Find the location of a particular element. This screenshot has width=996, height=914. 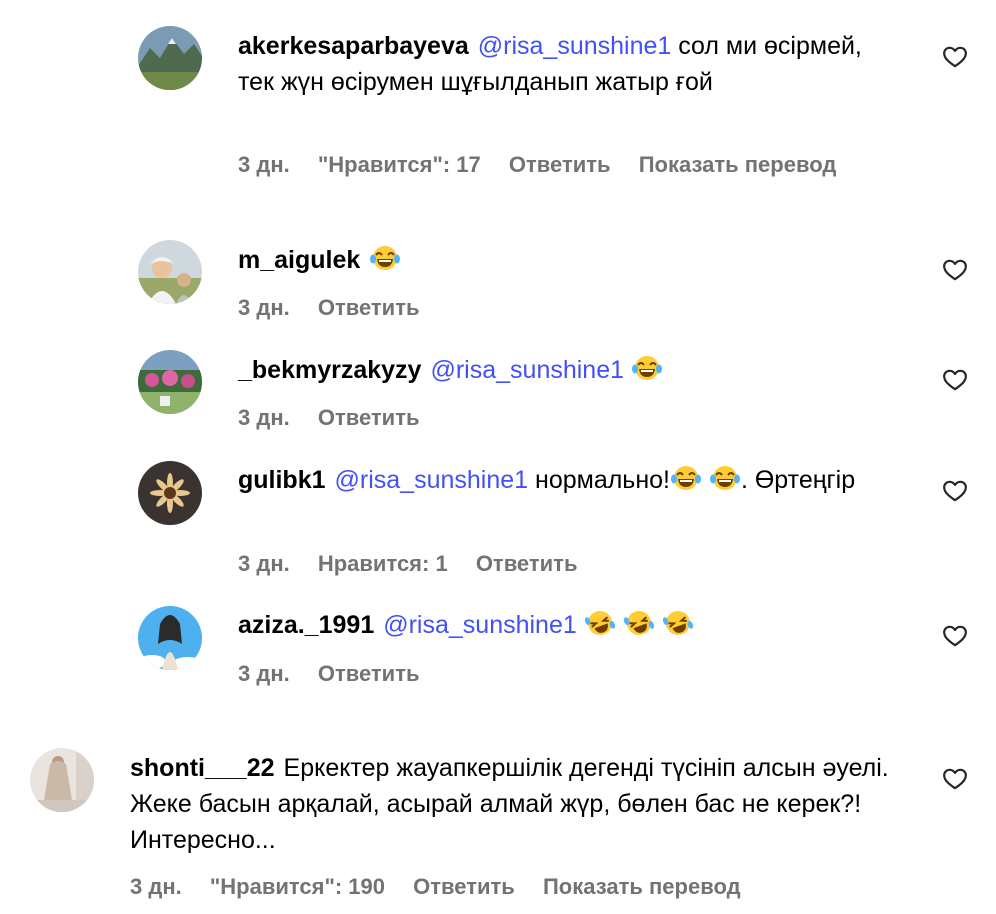

likes-count: Нравится: 1 is located at coordinates (383, 563).